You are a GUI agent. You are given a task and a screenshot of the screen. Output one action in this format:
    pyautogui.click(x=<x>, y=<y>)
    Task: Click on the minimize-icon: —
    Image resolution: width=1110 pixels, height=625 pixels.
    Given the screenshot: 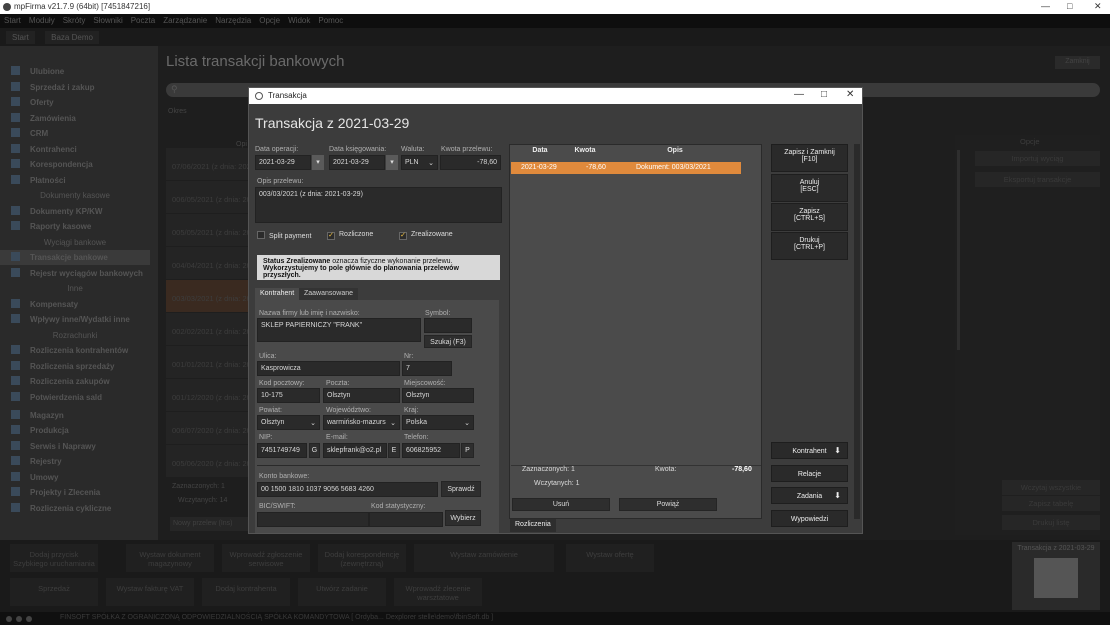 What is the action you would take?
    pyautogui.click(x=799, y=94)
    